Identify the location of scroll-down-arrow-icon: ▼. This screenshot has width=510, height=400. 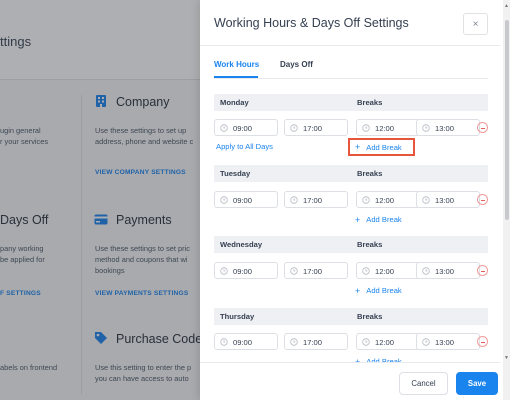
(506, 358).